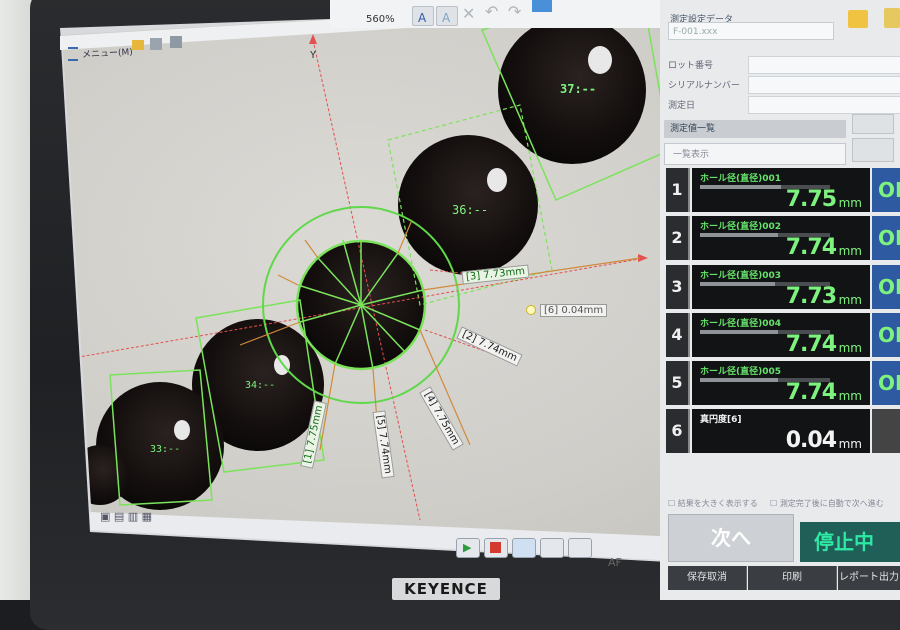  I want to click on result-row-value: 7.75, so click(811, 199).